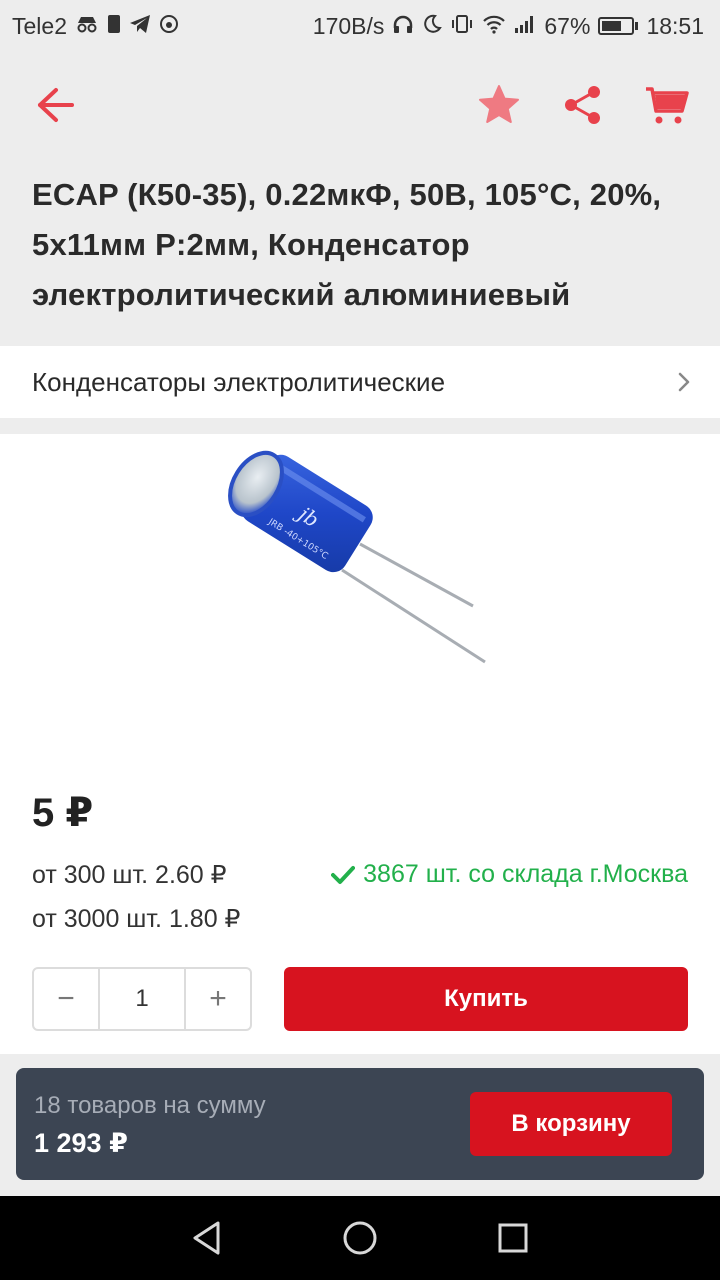 The image size is (720, 1280). Describe the element at coordinates (494, 26) in the screenshot. I see `wifi-icon` at that location.